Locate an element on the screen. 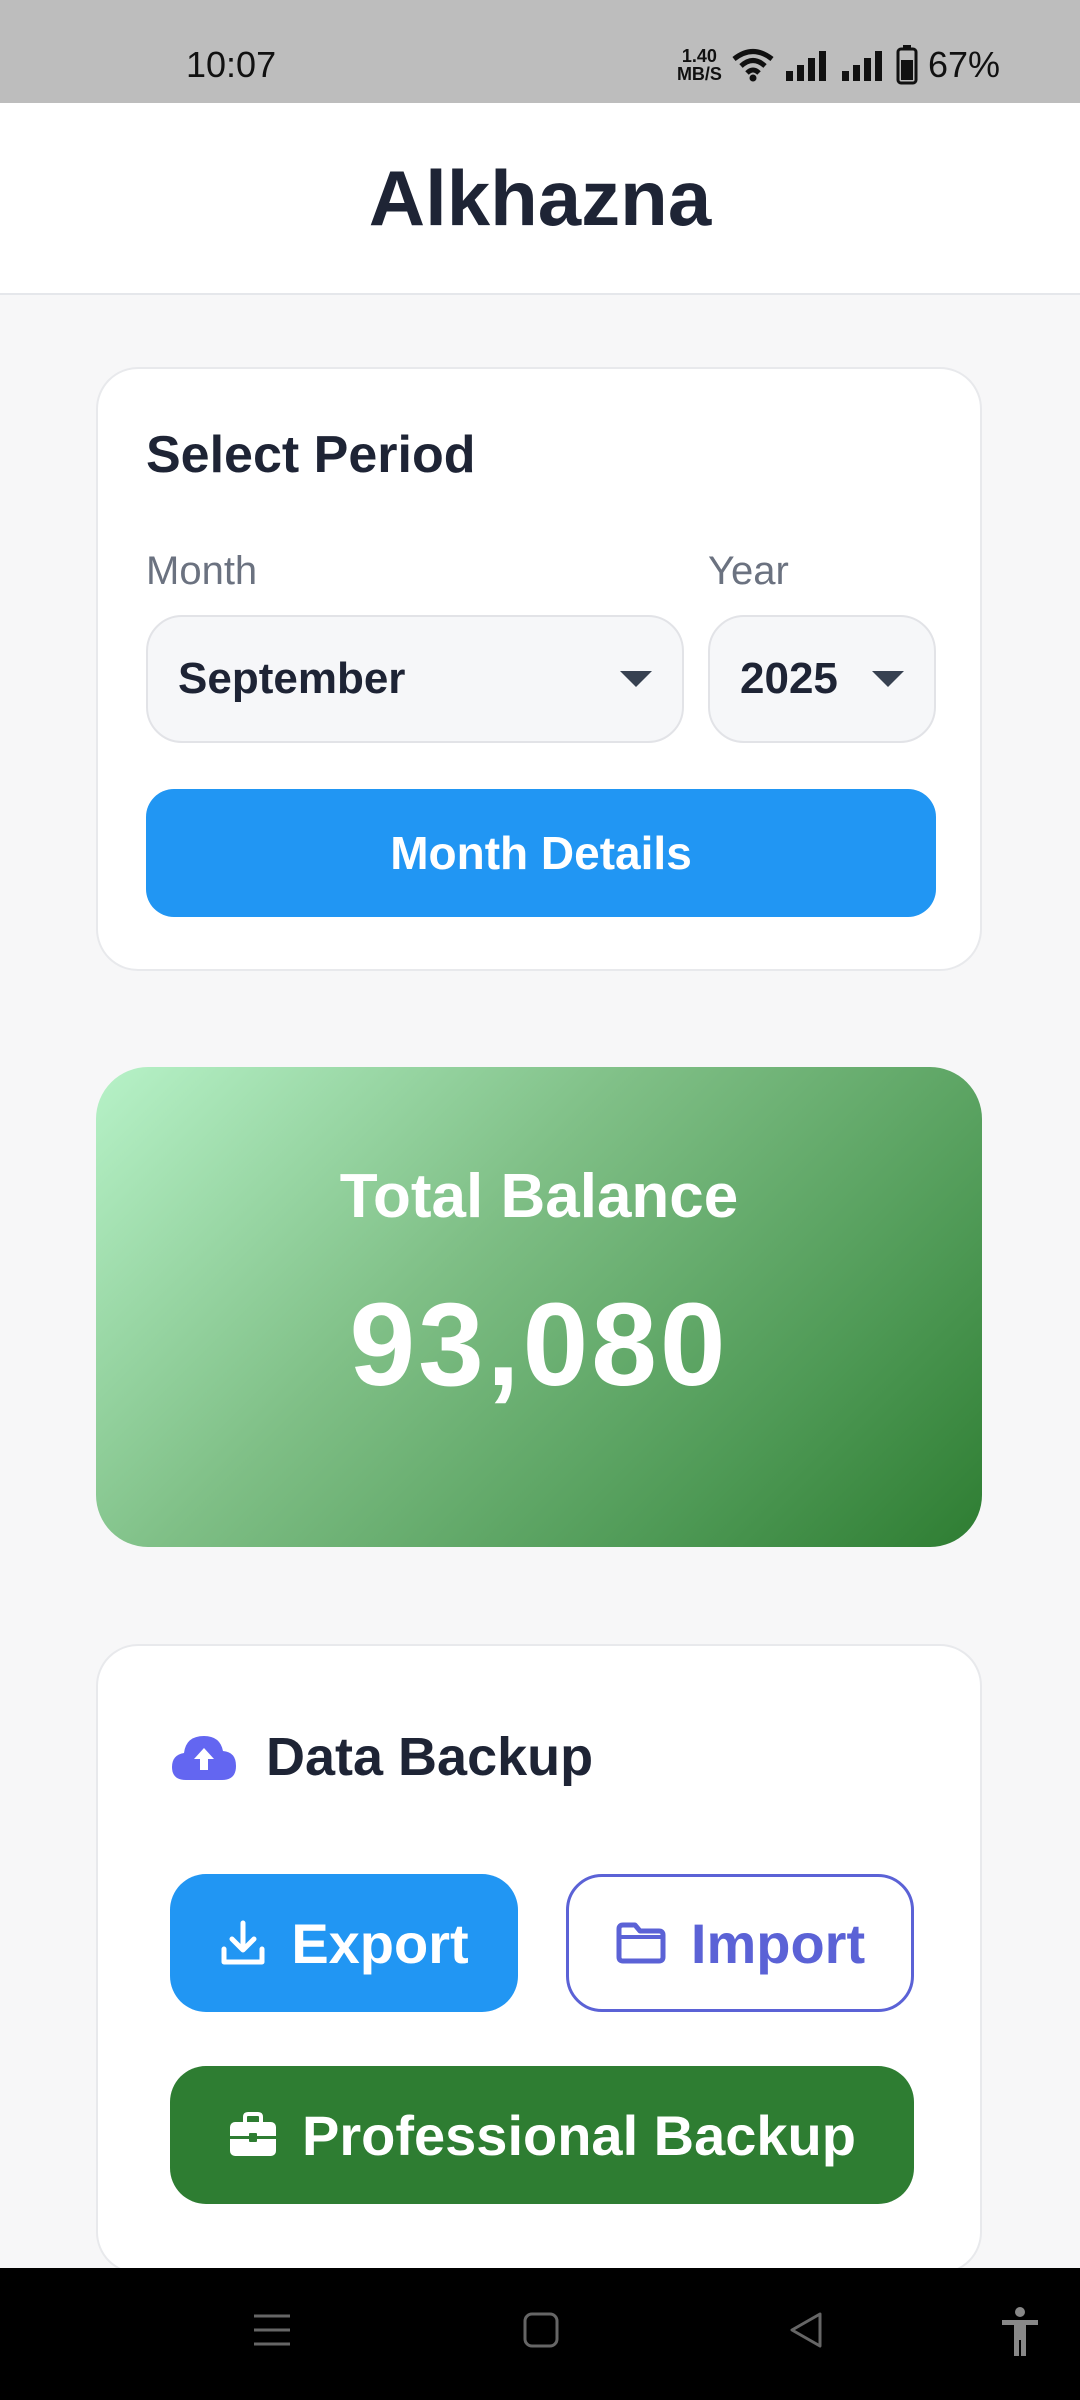  back-icon is located at coordinates (806, 2330).